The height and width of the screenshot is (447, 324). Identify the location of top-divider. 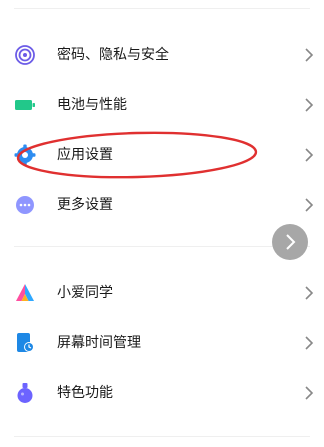
(162, 8).